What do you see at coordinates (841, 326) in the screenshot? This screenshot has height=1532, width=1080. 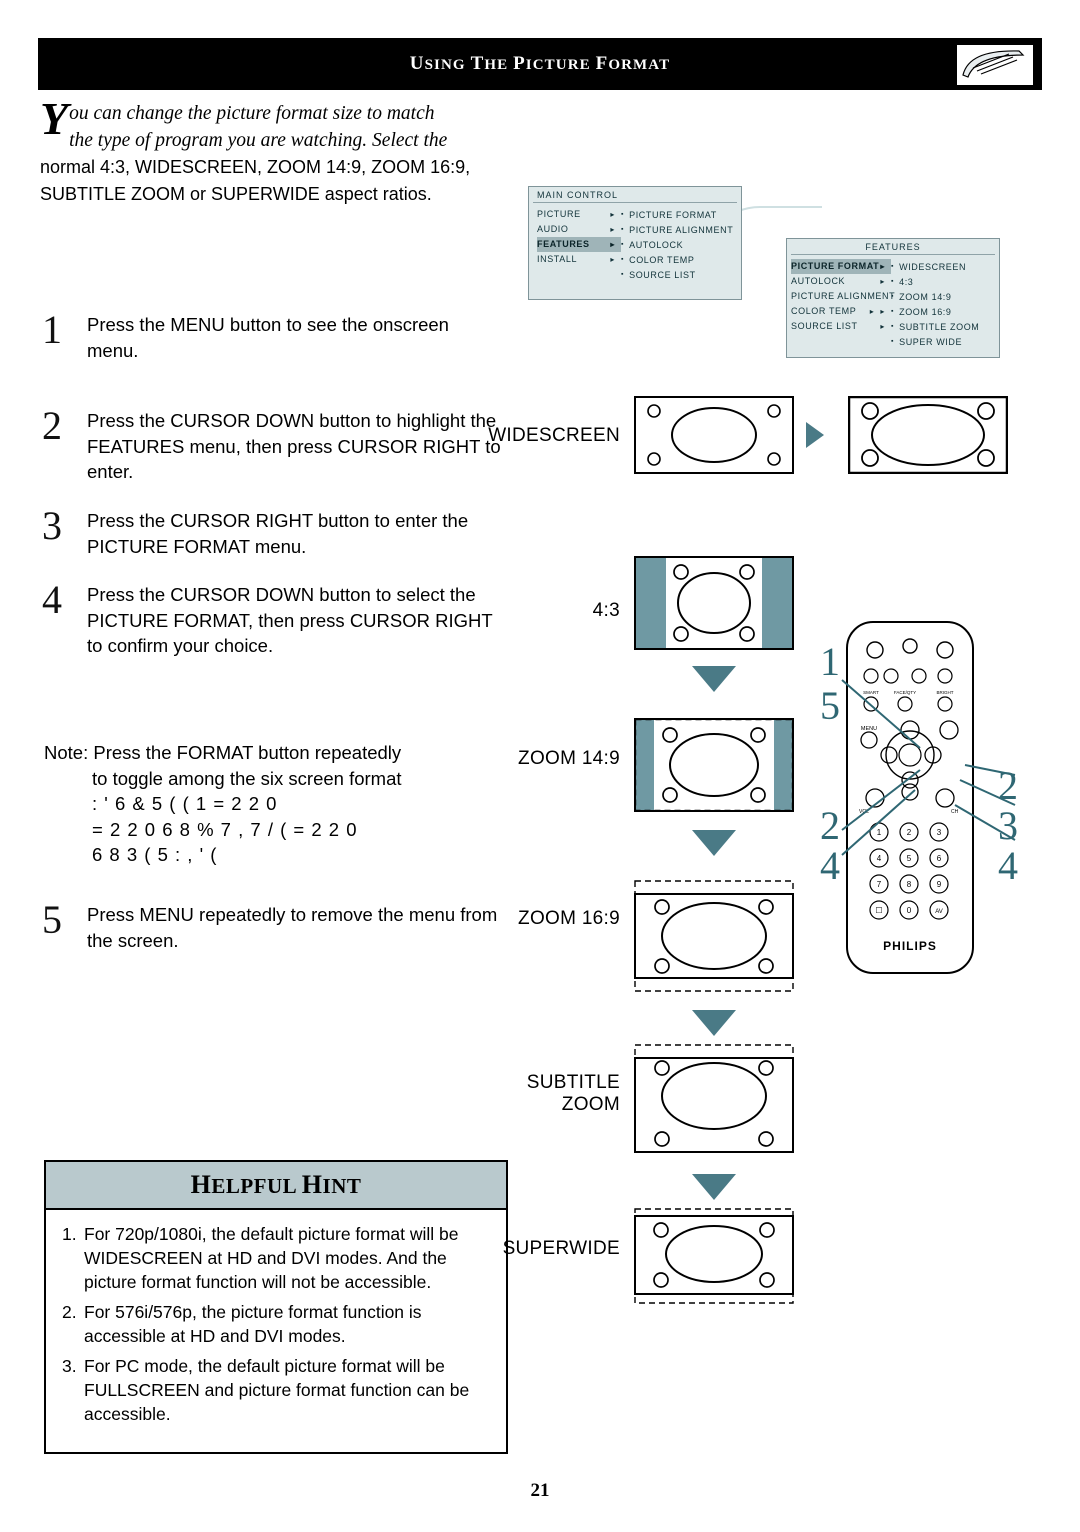 I see `osd-item-source-list: SOURCE LIST ▸` at bounding box center [841, 326].